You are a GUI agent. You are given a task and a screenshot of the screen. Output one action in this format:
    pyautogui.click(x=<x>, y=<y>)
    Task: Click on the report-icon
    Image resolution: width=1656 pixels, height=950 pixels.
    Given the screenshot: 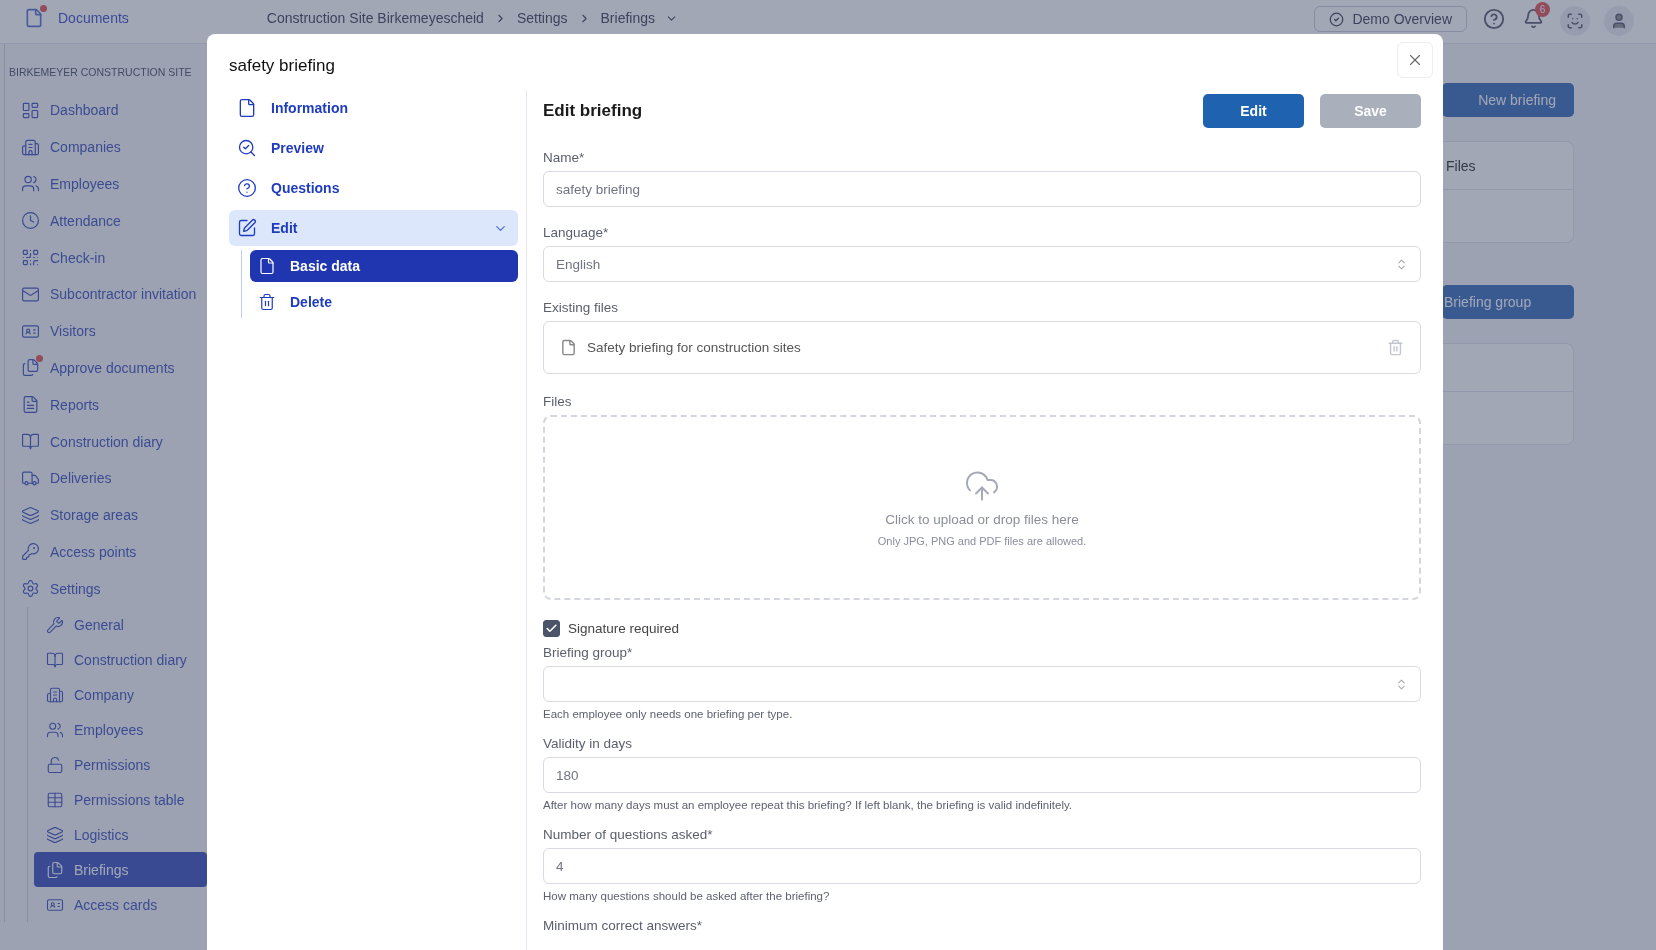 What is the action you would take?
    pyautogui.click(x=30, y=405)
    